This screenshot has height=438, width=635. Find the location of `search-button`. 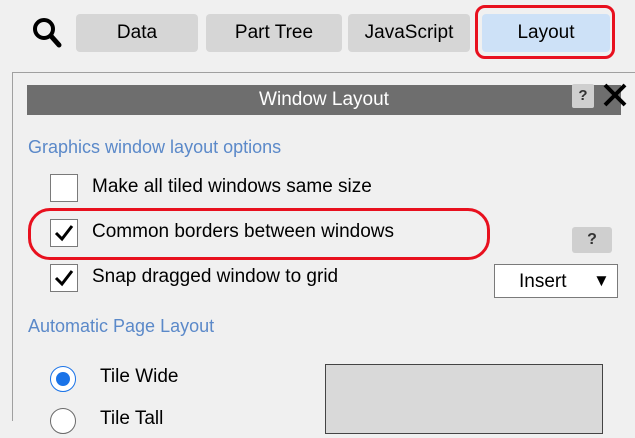

search-button is located at coordinates (47, 33).